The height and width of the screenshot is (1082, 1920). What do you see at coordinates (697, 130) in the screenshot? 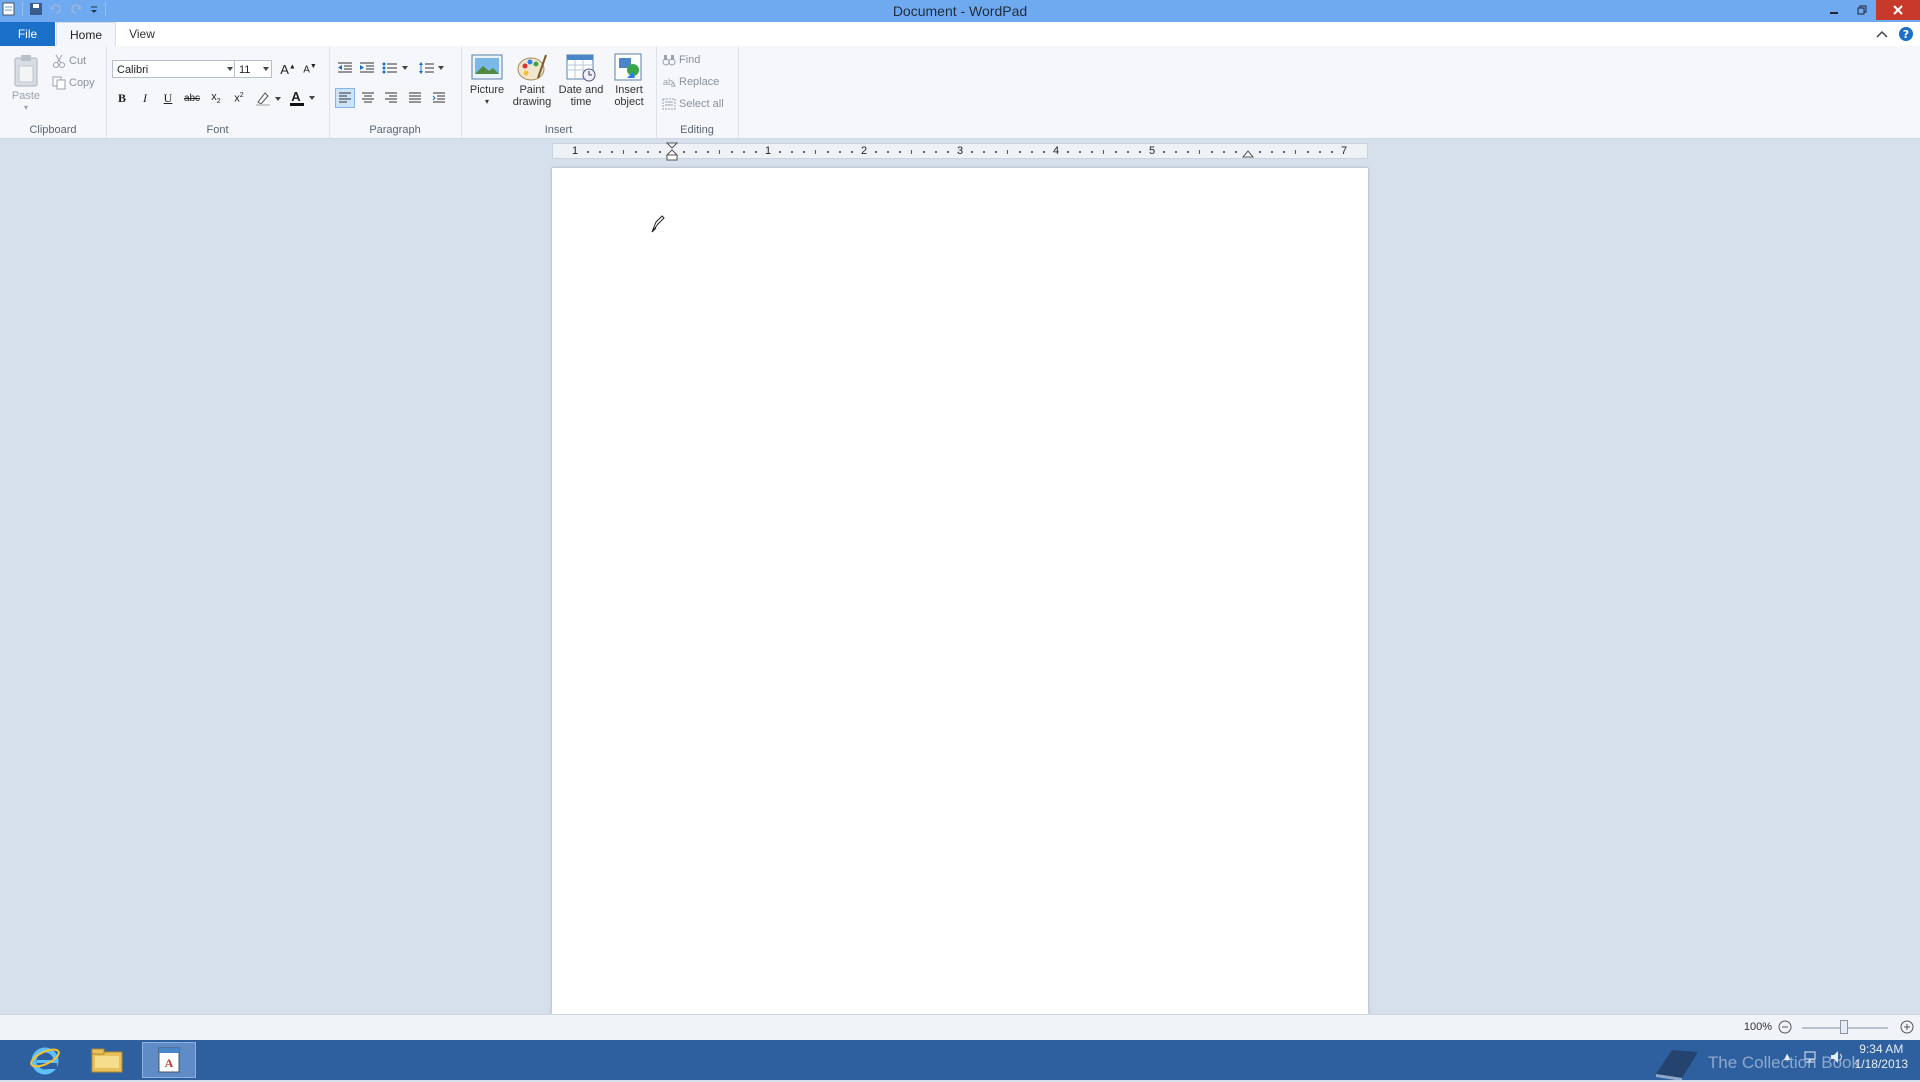
I see `editing-group-label: Editing` at bounding box center [697, 130].